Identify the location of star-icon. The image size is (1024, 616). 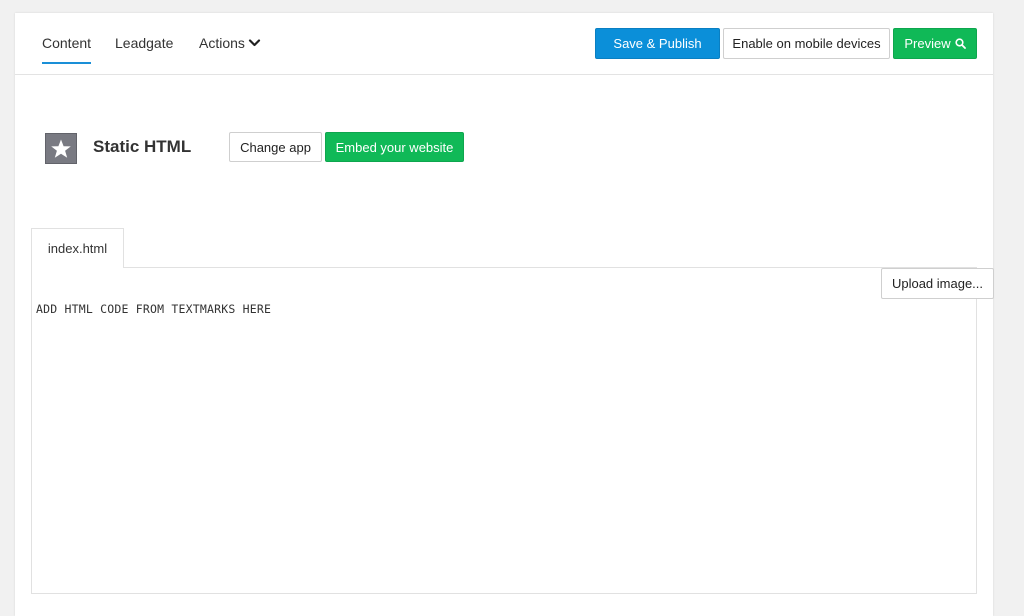
(61, 148).